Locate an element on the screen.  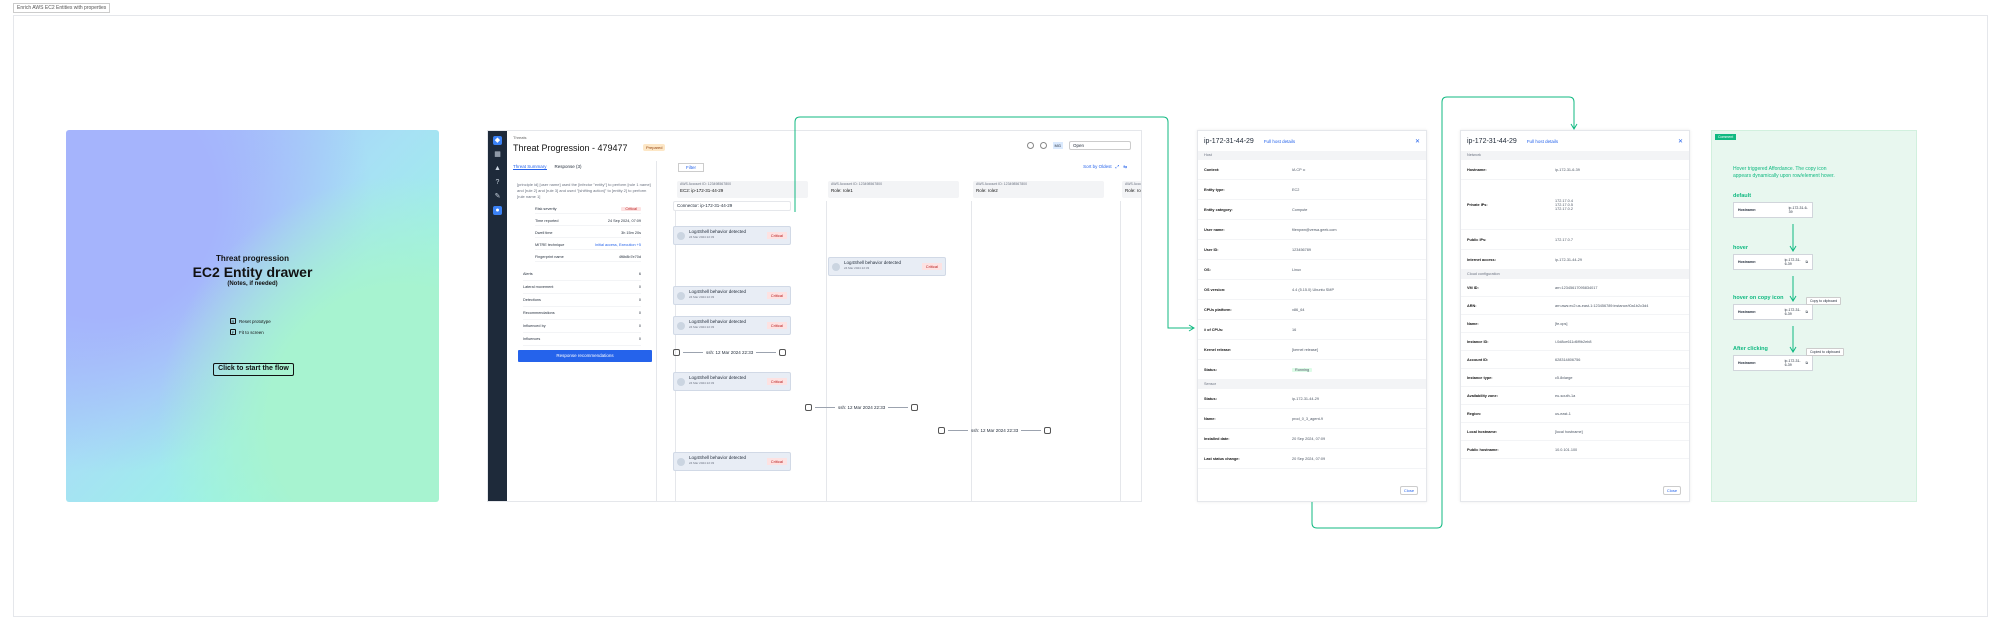
drawer-row: Name: prod_0_3_agent-9 is located at coordinates (1312, 419).